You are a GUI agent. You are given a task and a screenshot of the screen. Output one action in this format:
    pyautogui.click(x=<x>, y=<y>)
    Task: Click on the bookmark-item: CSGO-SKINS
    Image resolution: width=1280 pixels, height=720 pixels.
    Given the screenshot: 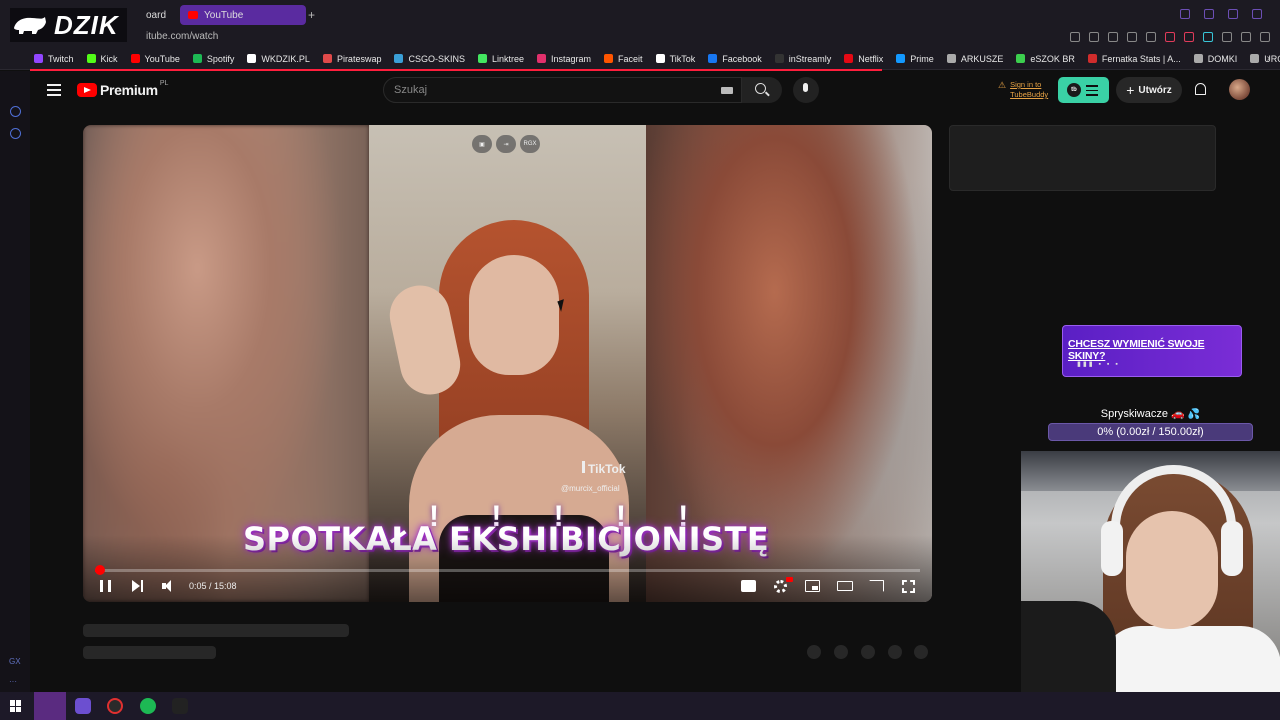 What is the action you would take?
    pyautogui.click(x=429, y=59)
    